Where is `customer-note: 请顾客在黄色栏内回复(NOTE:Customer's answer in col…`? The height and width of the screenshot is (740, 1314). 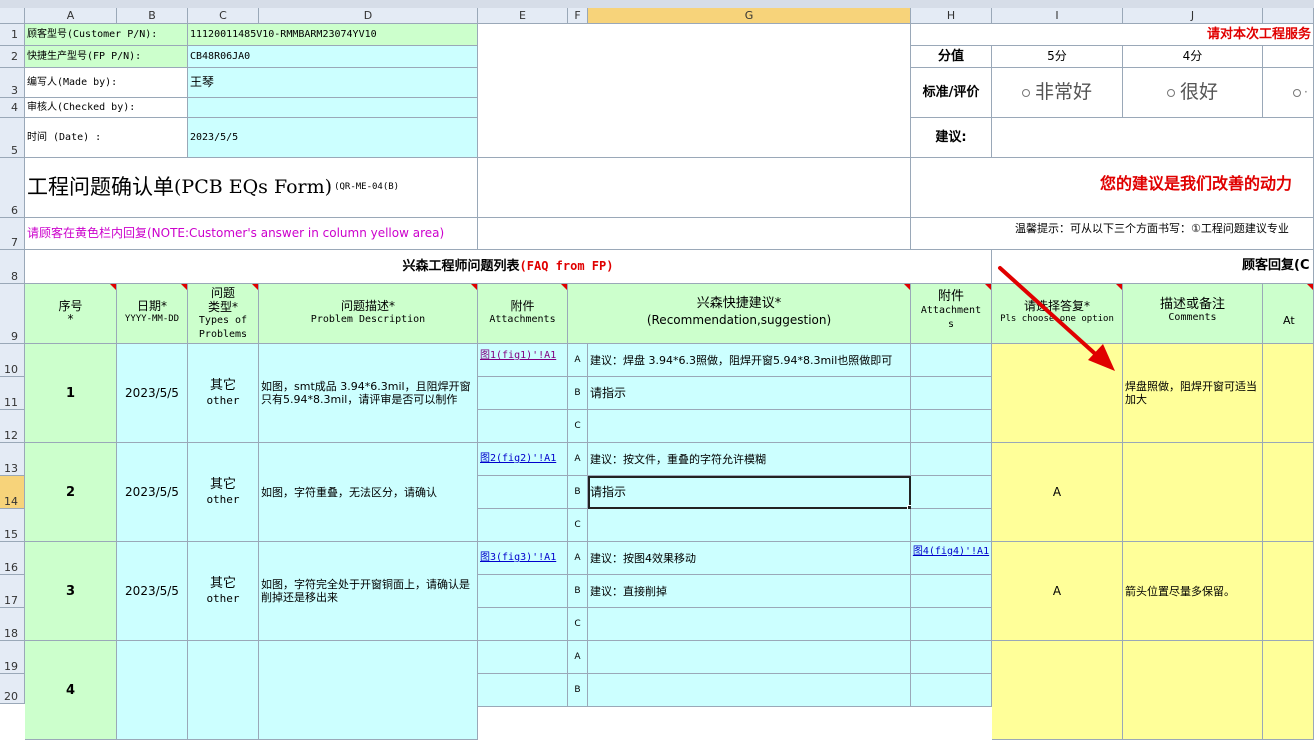 customer-note: 请顾客在黄色栏内回复(NOTE:Customer's answer in col… is located at coordinates (251, 234).